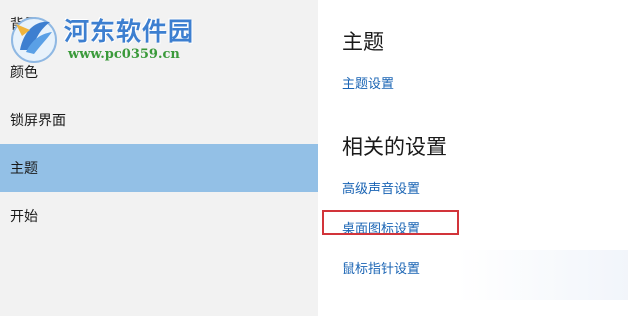 The width and height of the screenshot is (631, 316). What do you see at coordinates (24, 217) in the screenshot?
I see `sidebar-item-label: 开始` at bounding box center [24, 217].